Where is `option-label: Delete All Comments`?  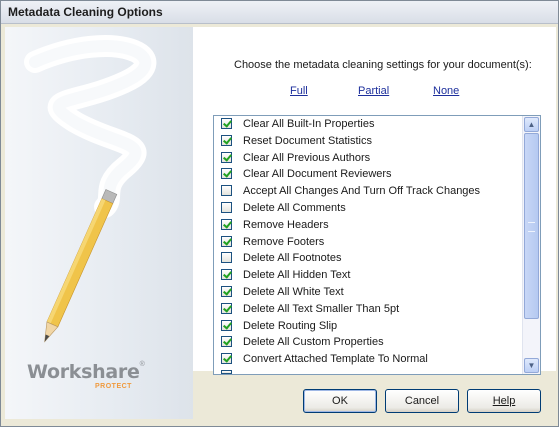 option-label: Delete All Comments is located at coordinates (294, 207).